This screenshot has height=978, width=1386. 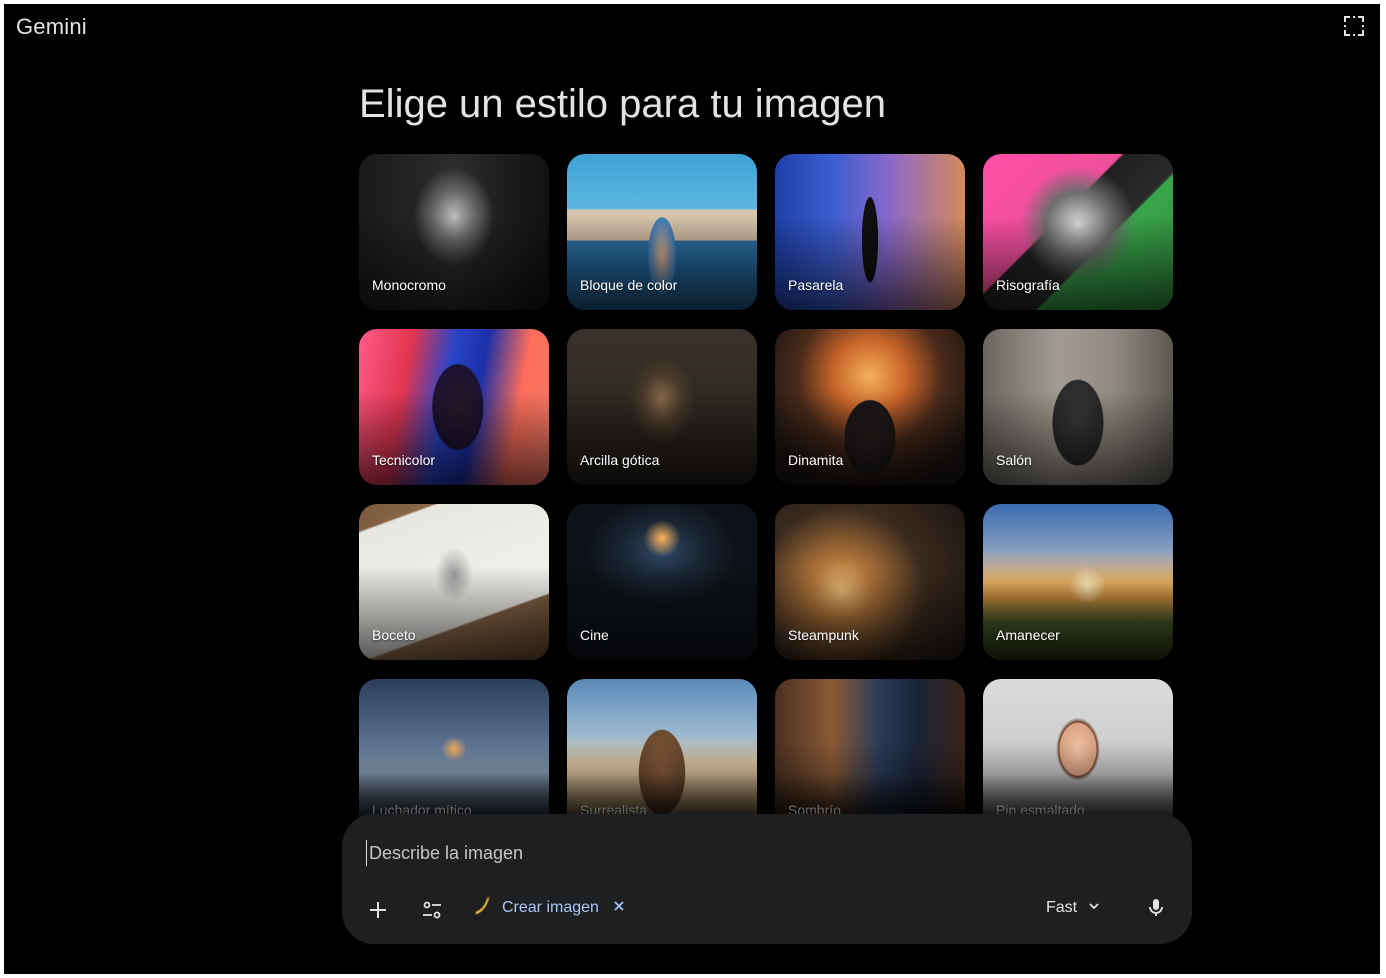 I want to click on style-label: Steampunk, so click(x=823, y=635).